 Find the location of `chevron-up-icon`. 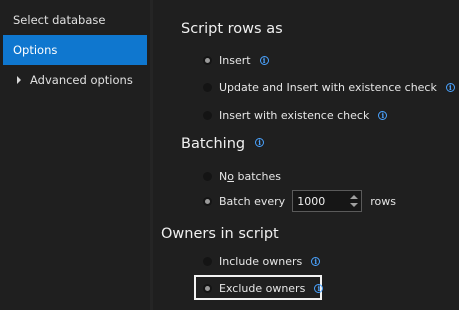

chevron-up-icon is located at coordinates (354, 197).